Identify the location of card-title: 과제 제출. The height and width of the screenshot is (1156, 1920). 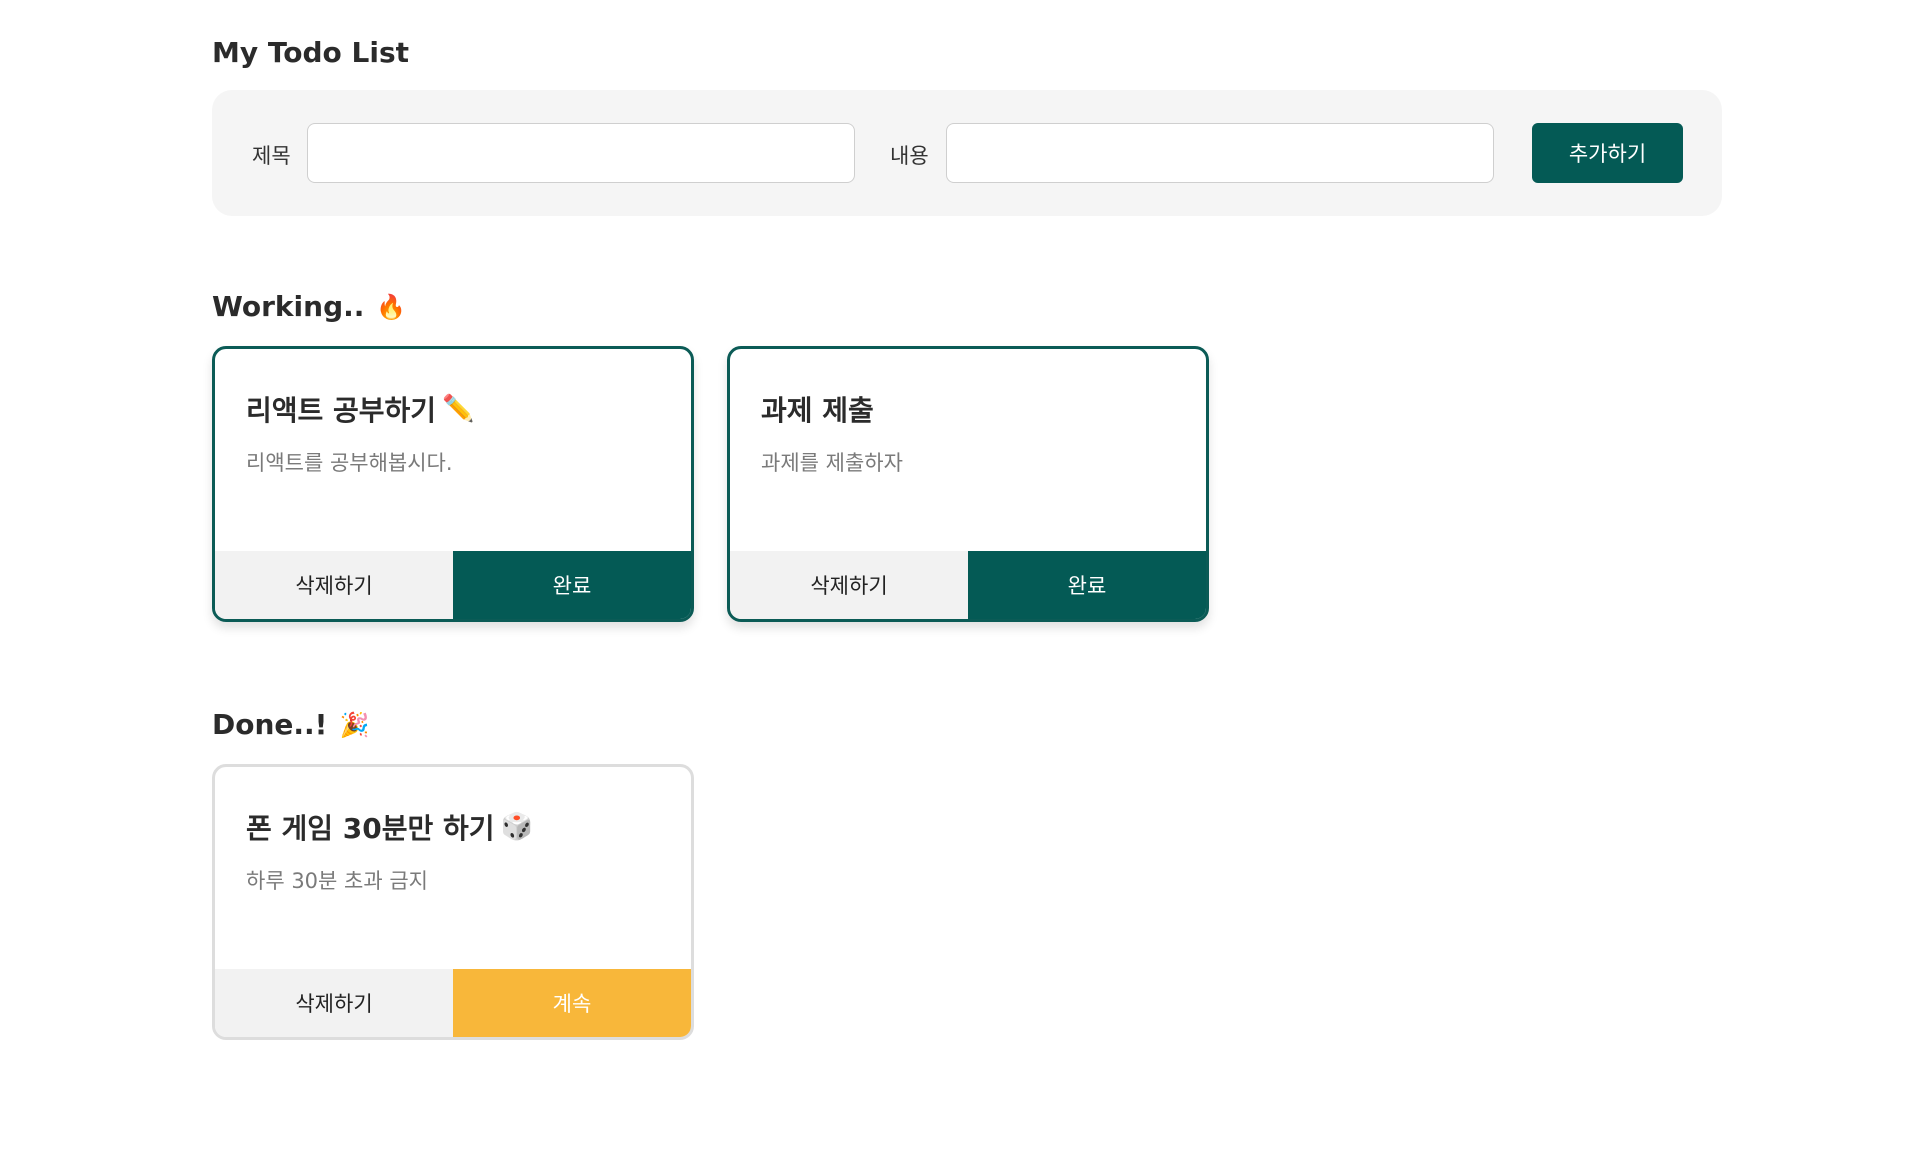
(817, 409).